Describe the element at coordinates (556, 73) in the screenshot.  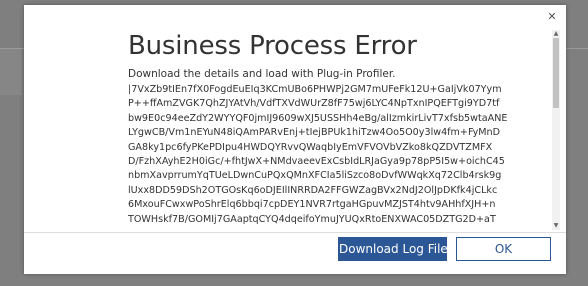
I see `scrollbar-thumb` at that location.